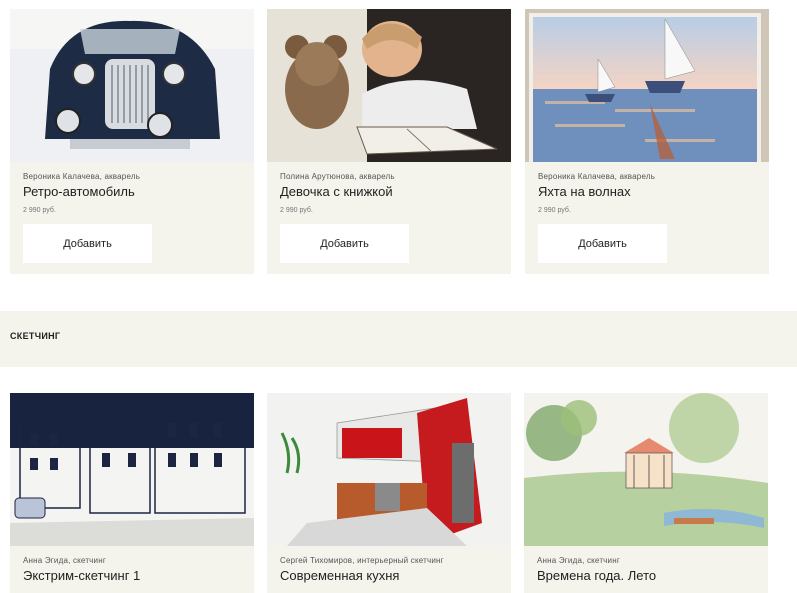 This screenshot has height=593, width=797. I want to click on product-title: Экстрим-скетчинг 1, so click(81, 575).